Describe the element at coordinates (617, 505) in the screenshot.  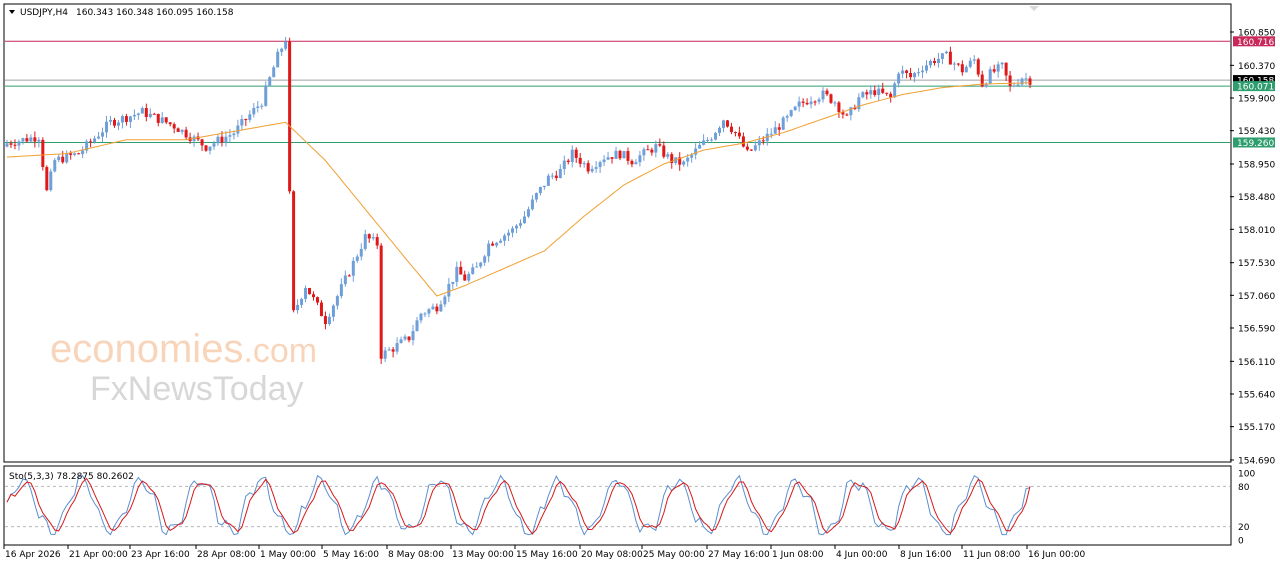
I see `indicator-plot-frame` at that location.